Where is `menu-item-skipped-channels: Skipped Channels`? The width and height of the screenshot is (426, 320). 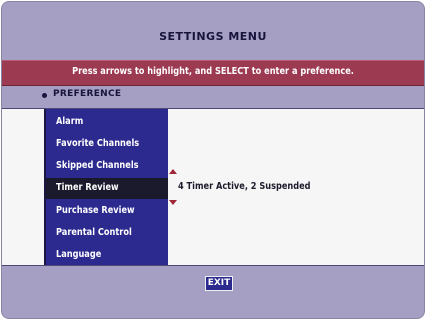
menu-item-skipped-channels: Skipped Channels is located at coordinates (107, 166).